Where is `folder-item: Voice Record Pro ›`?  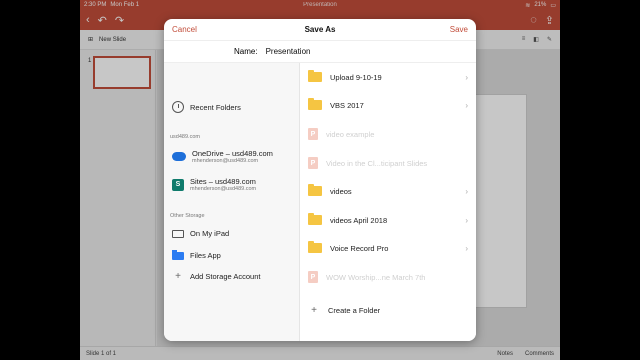 folder-item: Voice Record Pro › is located at coordinates (388, 248).